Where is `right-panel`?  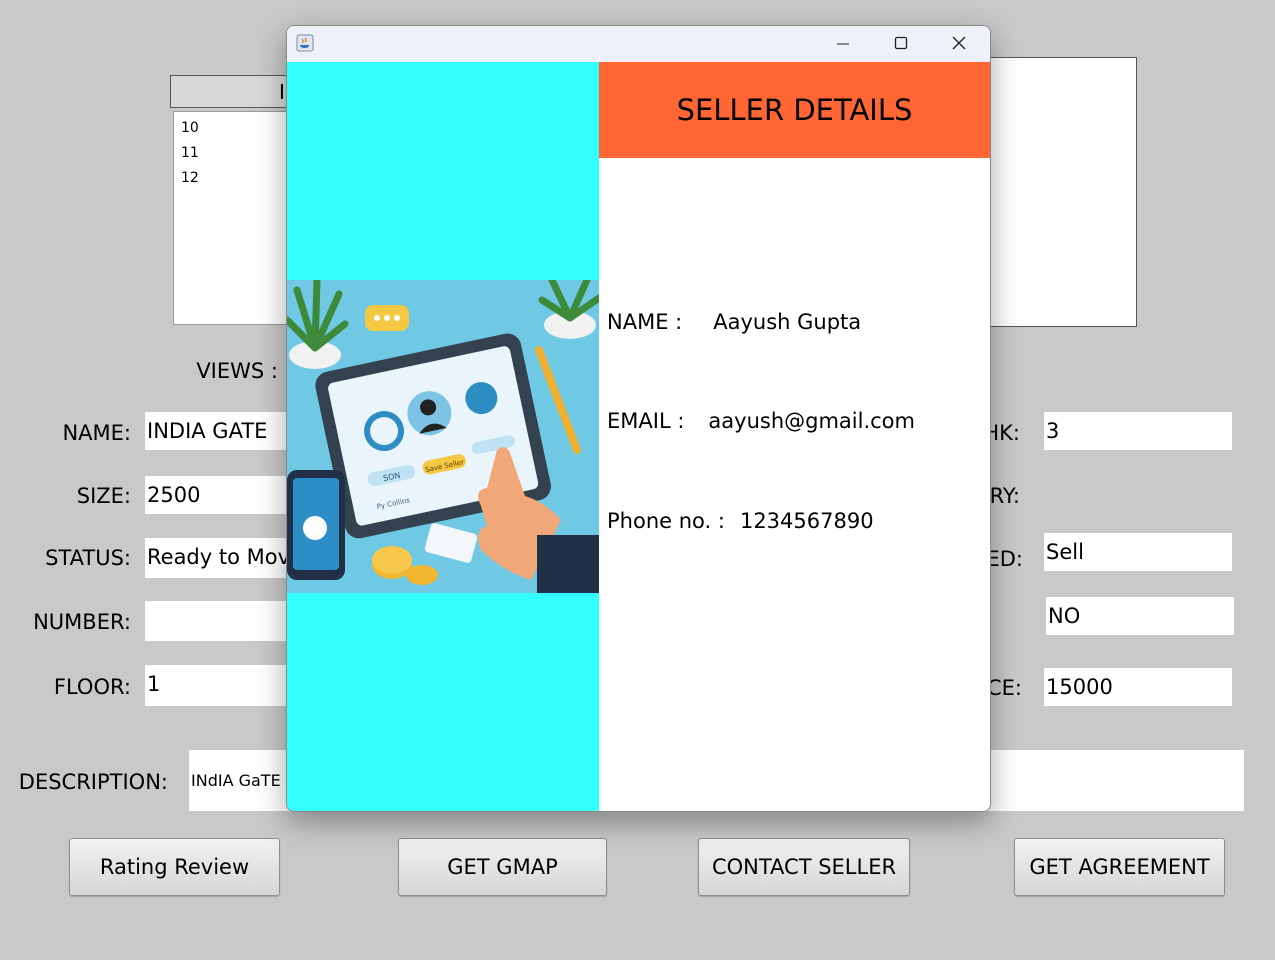
right-panel is located at coordinates (1061, 192).